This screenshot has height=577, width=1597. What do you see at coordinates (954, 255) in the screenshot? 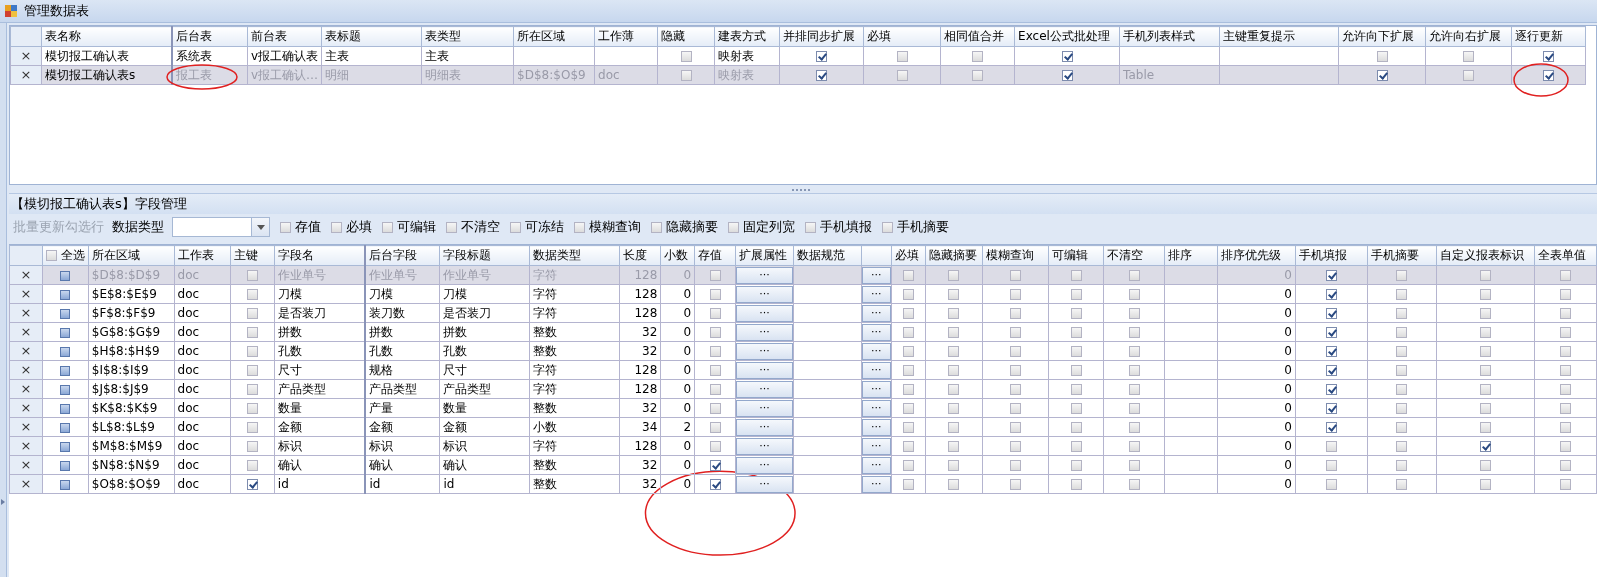
I see `column-header: 隐藏摘要` at bounding box center [954, 255].